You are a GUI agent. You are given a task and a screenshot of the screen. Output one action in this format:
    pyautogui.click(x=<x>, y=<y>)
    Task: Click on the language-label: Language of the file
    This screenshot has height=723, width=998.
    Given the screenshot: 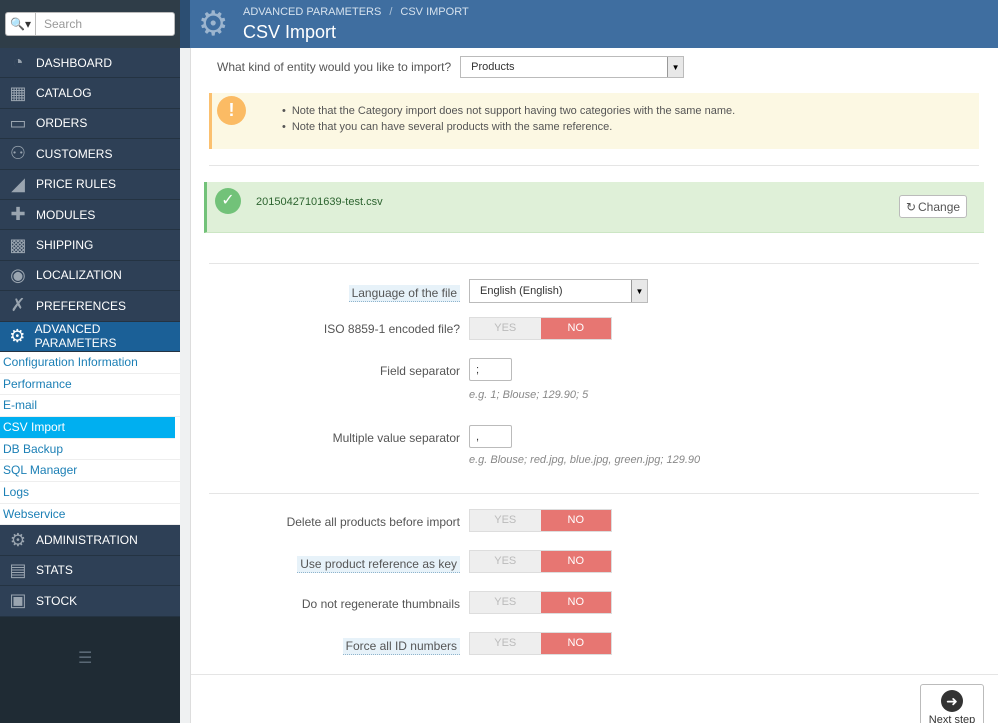 What is the action you would take?
    pyautogui.click(x=404, y=293)
    